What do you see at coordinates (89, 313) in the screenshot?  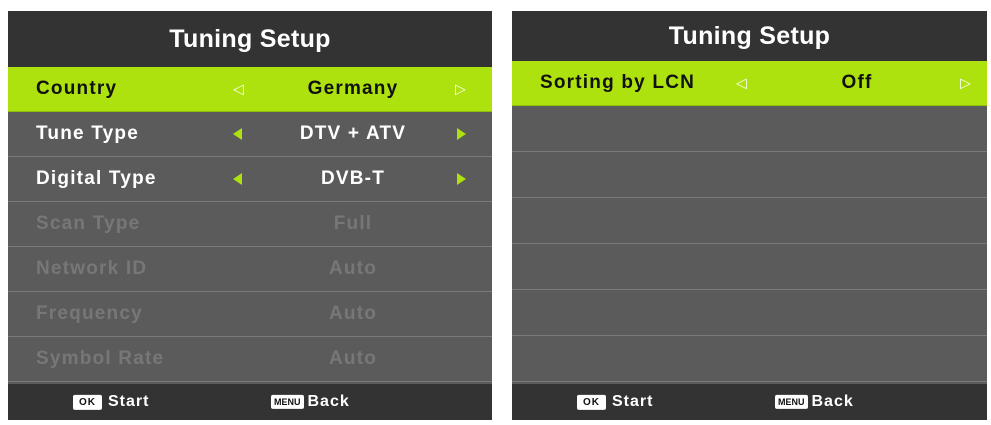 I see `row-label: Frequency` at bounding box center [89, 313].